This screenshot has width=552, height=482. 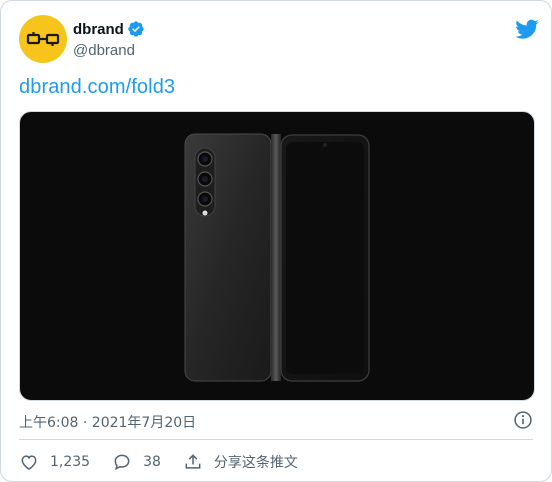 What do you see at coordinates (169, 462) in the screenshot?
I see `tweet-actions: 1,235 38 分享这条推文` at bounding box center [169, 462].